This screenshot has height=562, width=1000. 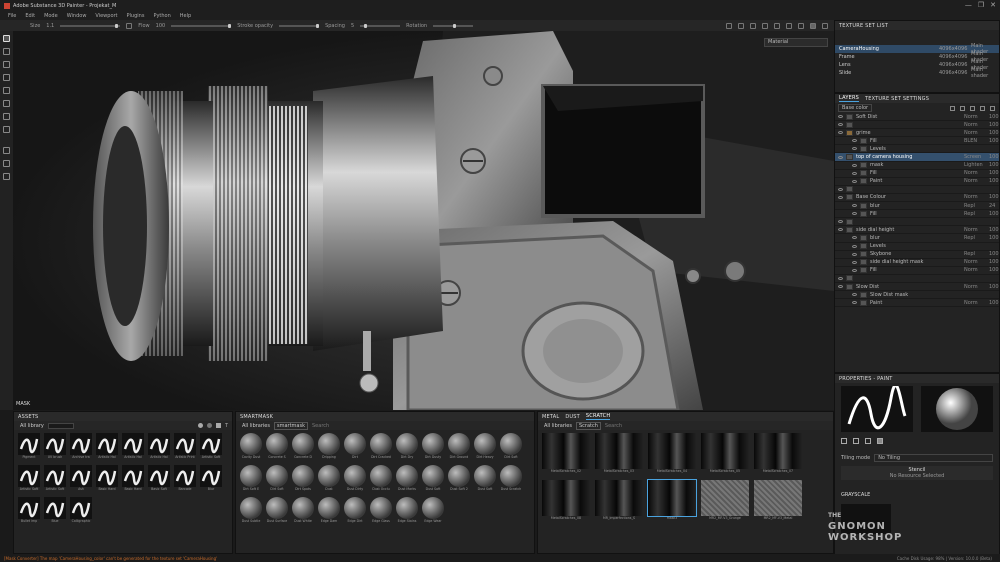 What do you see at coordinates (550, 417) in the screenshot?
I see `tab-metal: METAL` at bounding box center [550, 417].